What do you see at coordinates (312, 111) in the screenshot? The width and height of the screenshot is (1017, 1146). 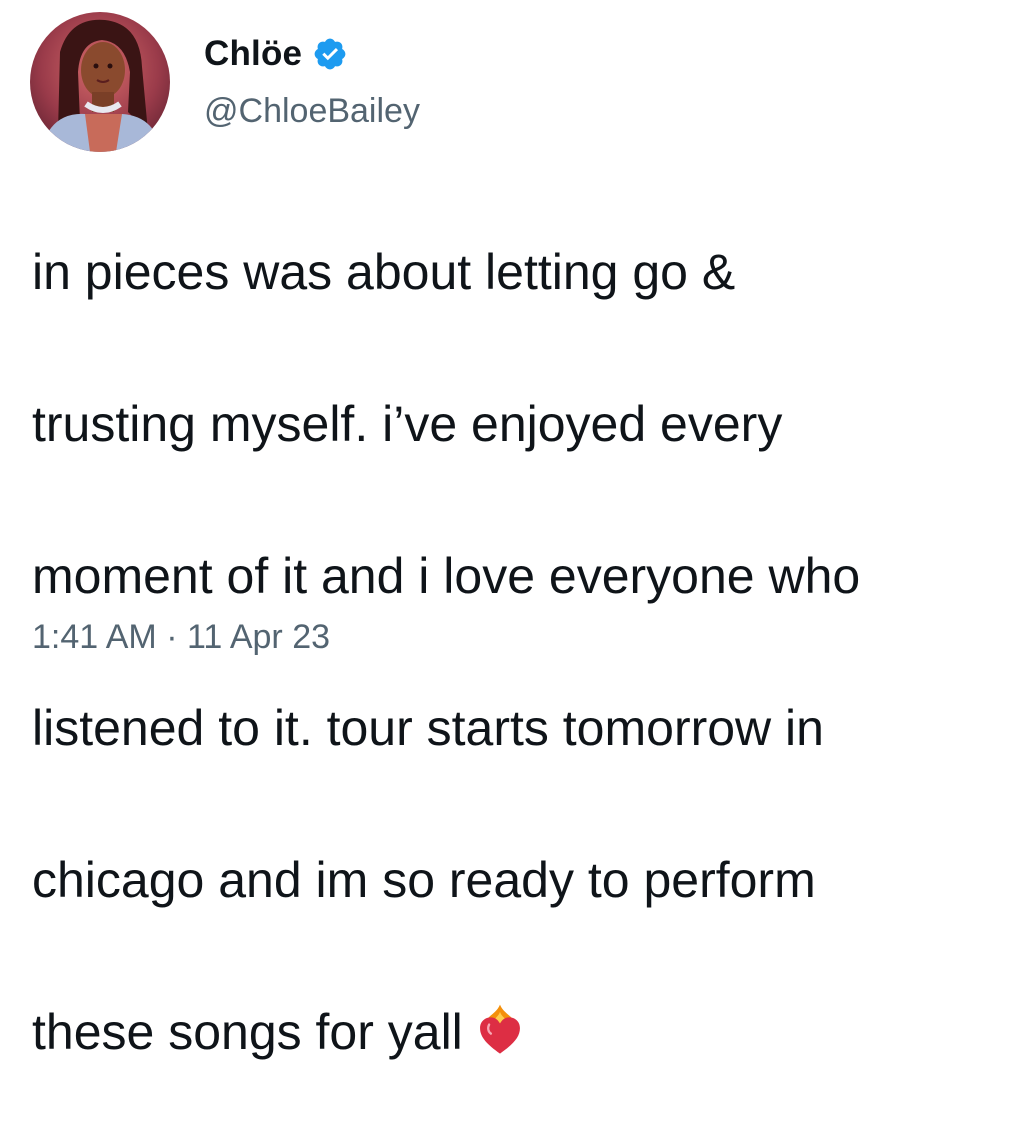 I see `handle: @ChloeBailey` at bounding box center [312, 111].